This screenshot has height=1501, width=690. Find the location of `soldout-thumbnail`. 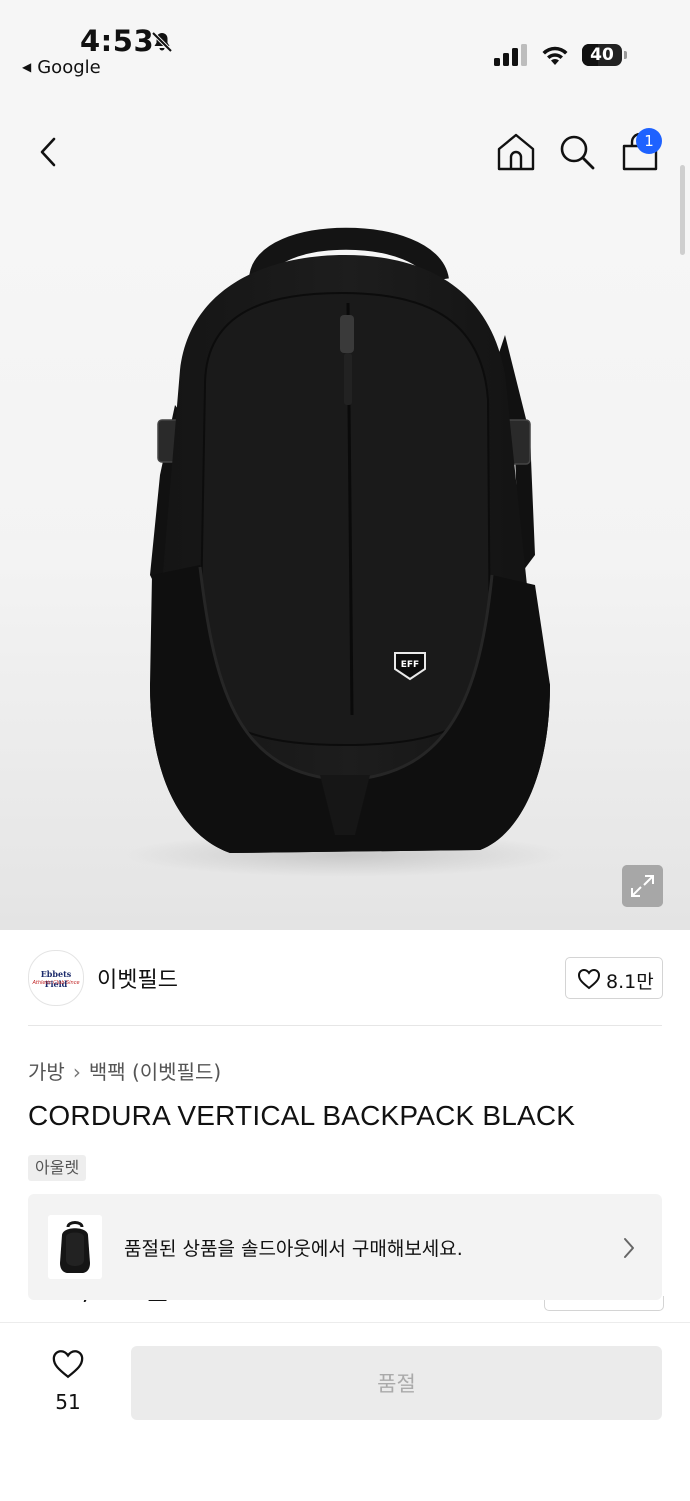

soldout-thumbnail is located at coordinates (75, 1247).